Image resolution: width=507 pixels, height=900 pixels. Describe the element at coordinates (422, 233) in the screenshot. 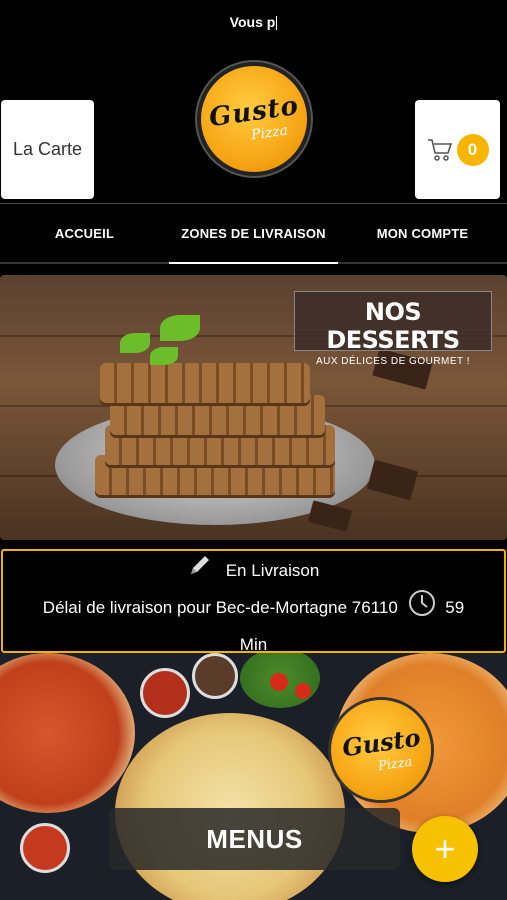

I see `tab-mon-compte: MON COMPTE` at that location.